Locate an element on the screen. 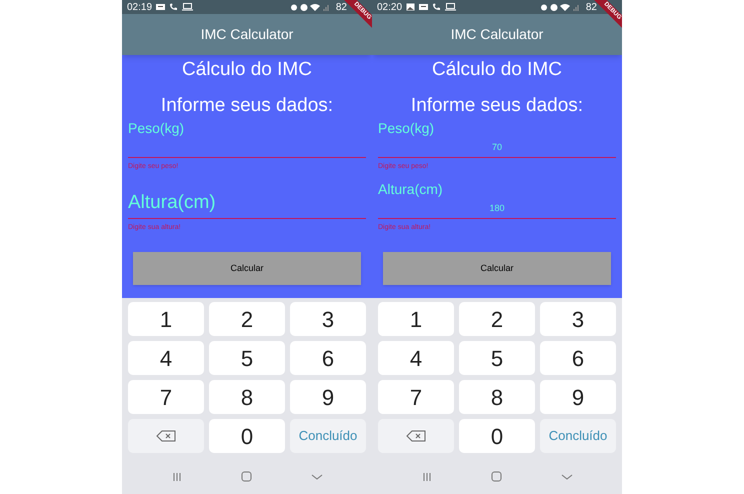  text-field: Altura(cm) is located at coordinates (247, 199).